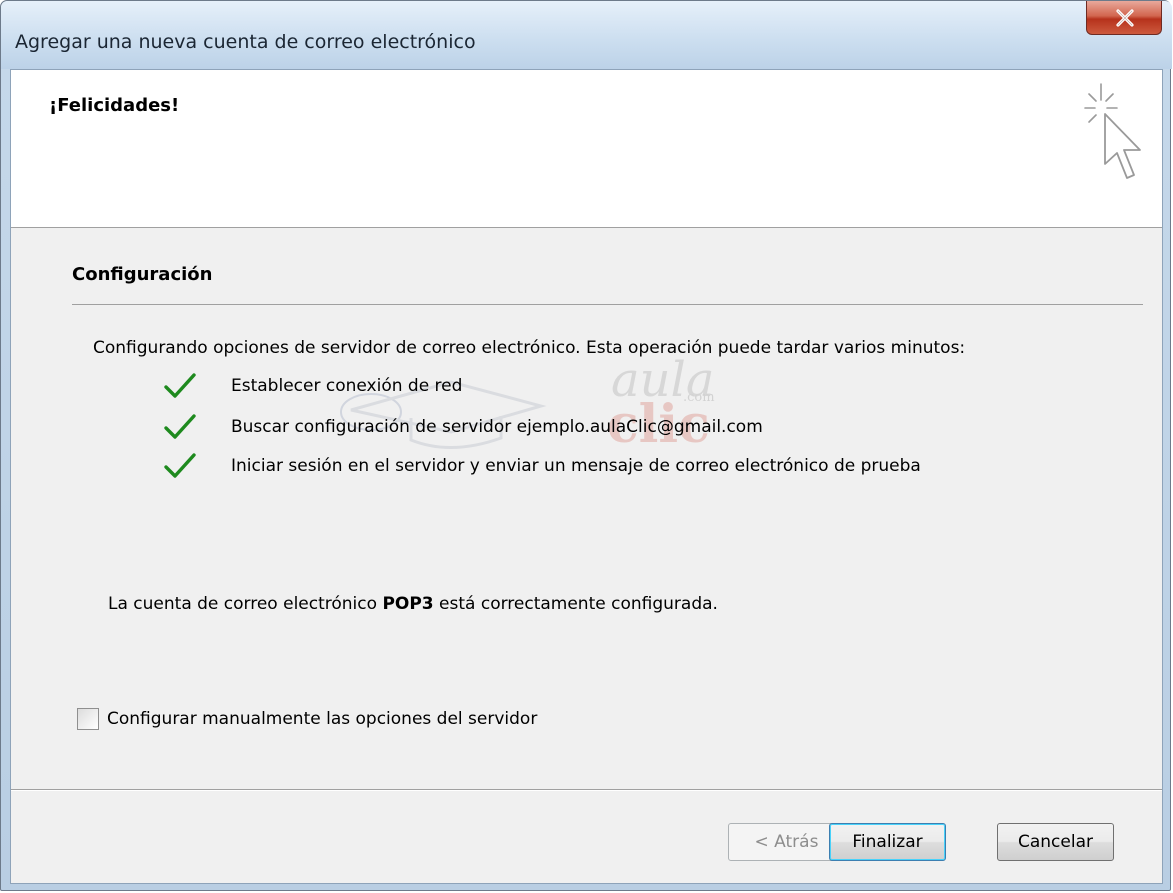  Describe the element at coordinates (786, 842) in the screenshot. I see `back-button: < Atrás` at that location.